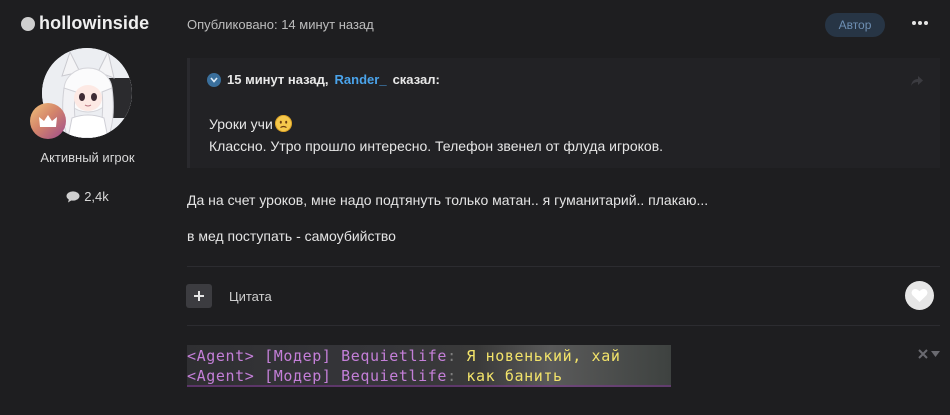 This screenshot has width=950, height=415. I want to click on rank-label: Активный игрок, so click(87, 157).